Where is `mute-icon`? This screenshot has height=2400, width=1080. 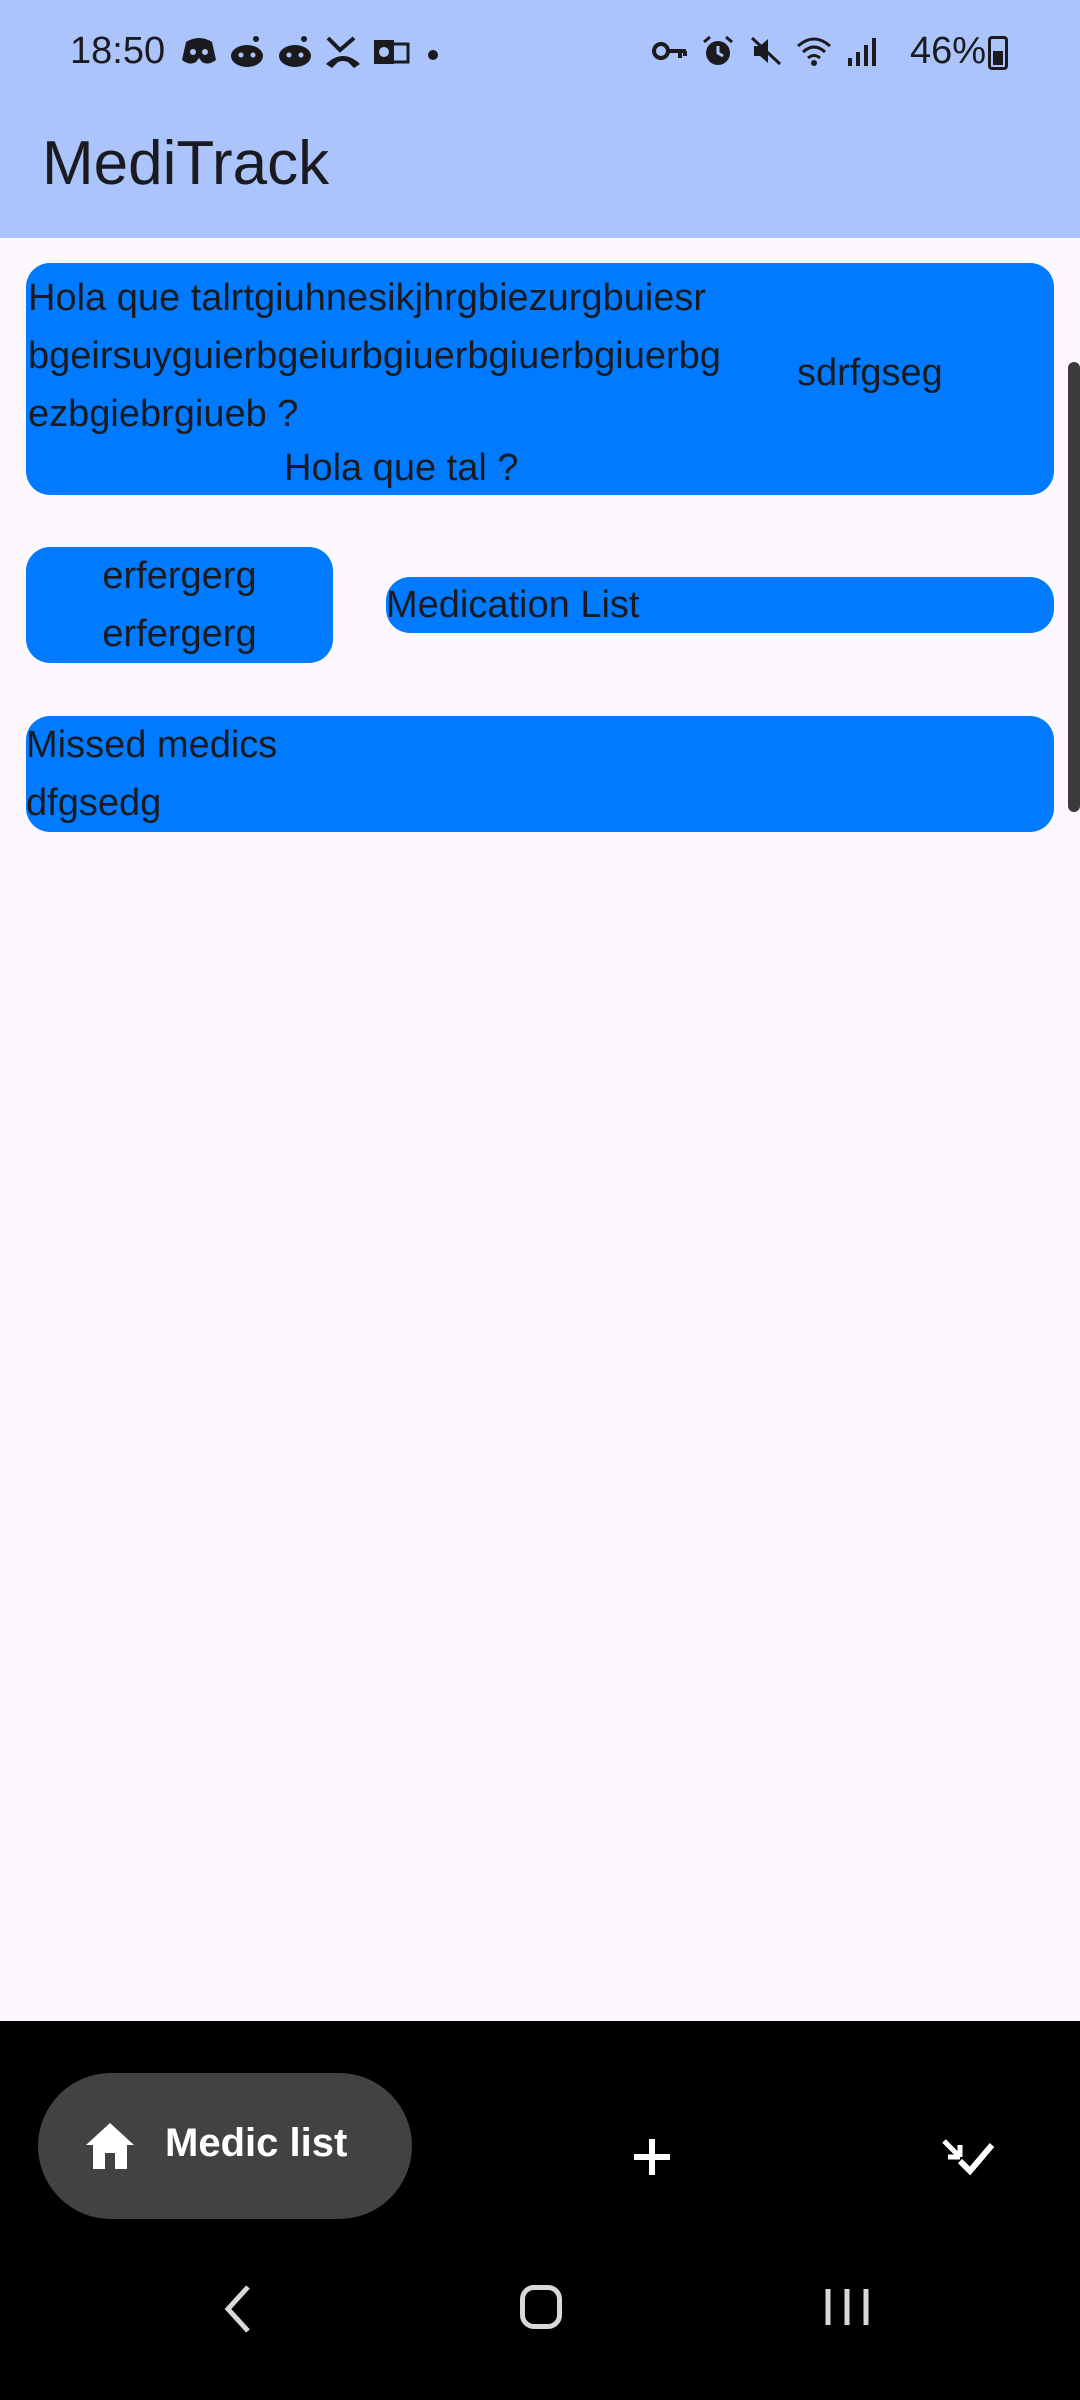
mute-icon is located at coordinates (766, 51).